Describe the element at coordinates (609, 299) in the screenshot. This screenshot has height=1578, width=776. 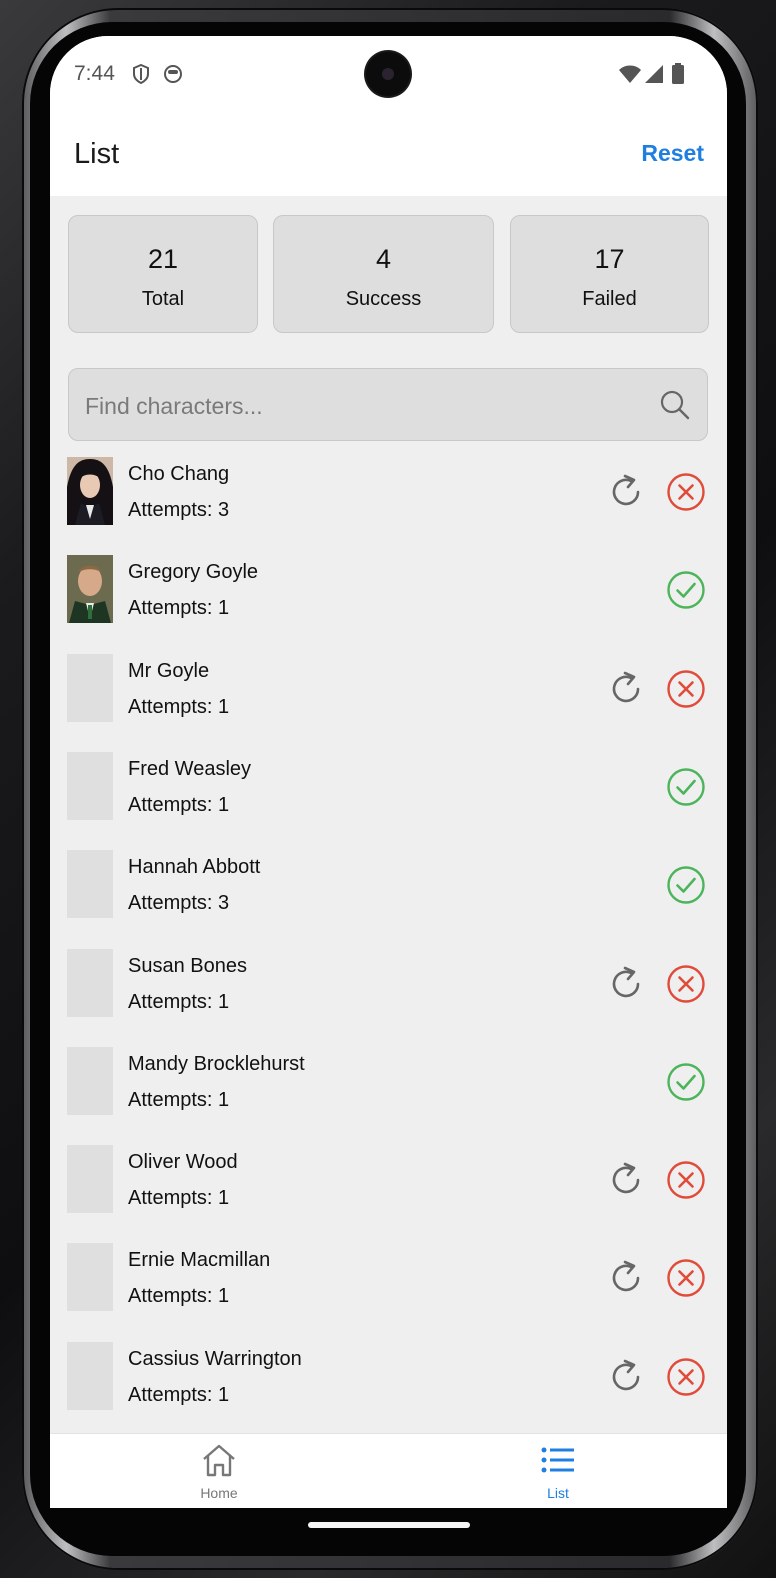
I see `stat-failed-label: Failed` at that location.